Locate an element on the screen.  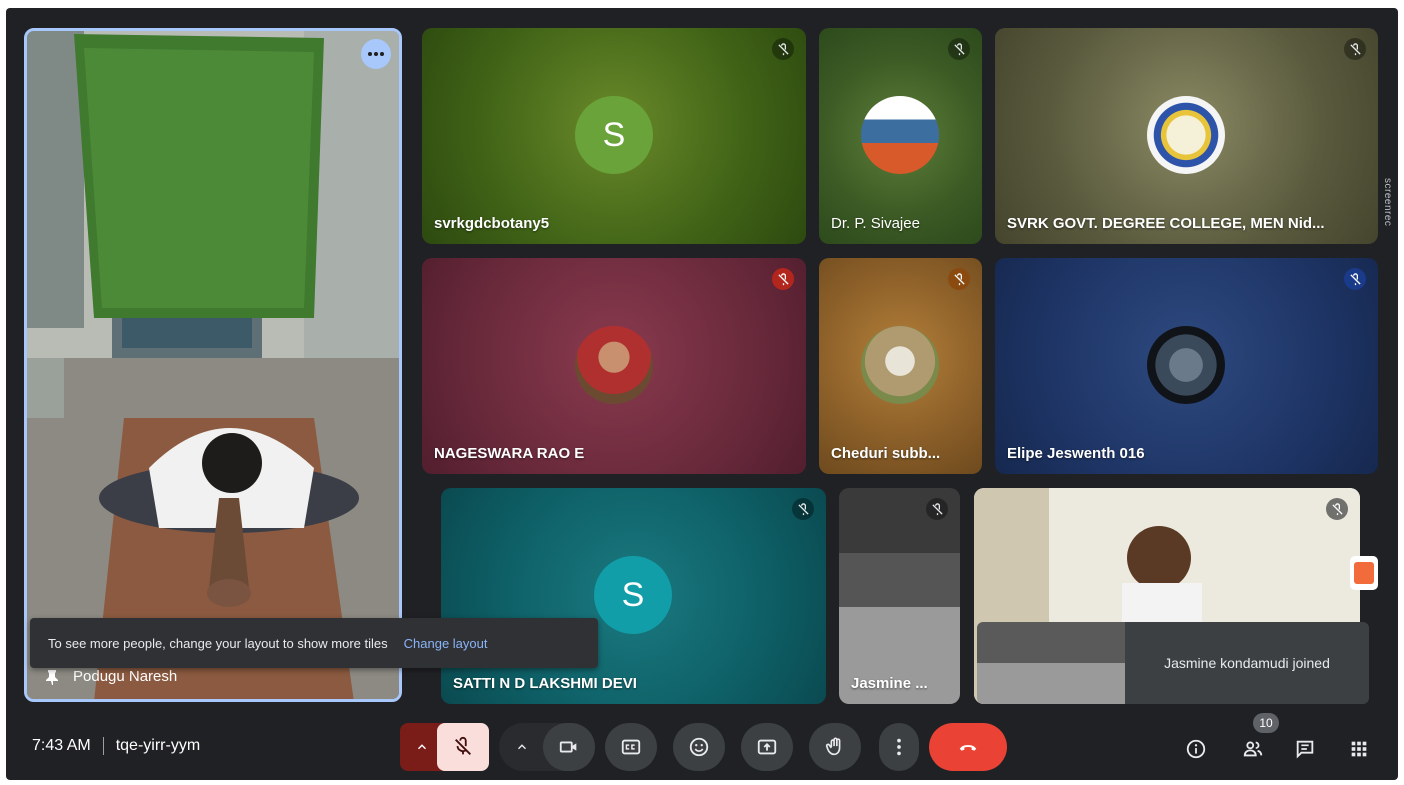
meeting-info: 7:43 AM tqe-yirr-yym is located at coordinates (116, 746).